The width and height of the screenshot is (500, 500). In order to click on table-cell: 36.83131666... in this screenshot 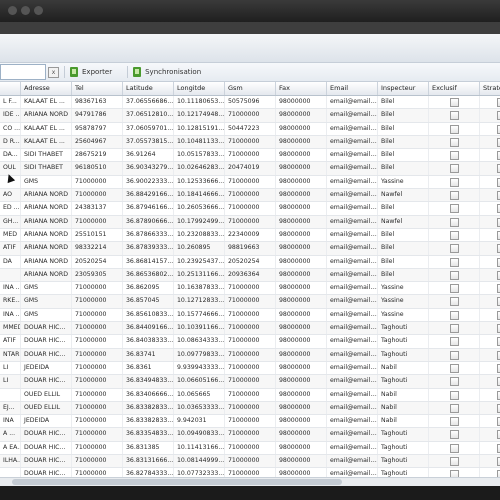, I will do `click(148, 461)`.